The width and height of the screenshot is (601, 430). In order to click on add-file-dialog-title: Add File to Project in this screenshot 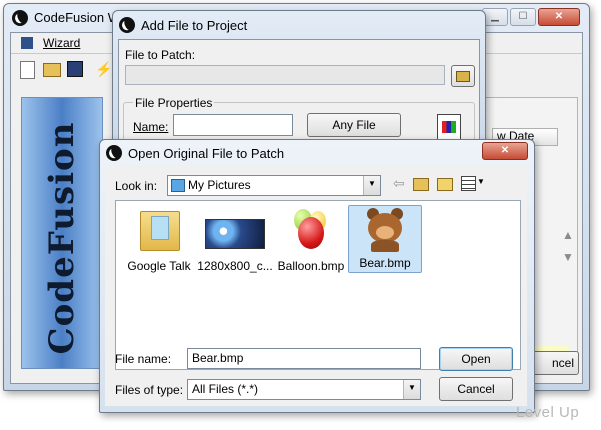, I will do `click(194, 25)`.